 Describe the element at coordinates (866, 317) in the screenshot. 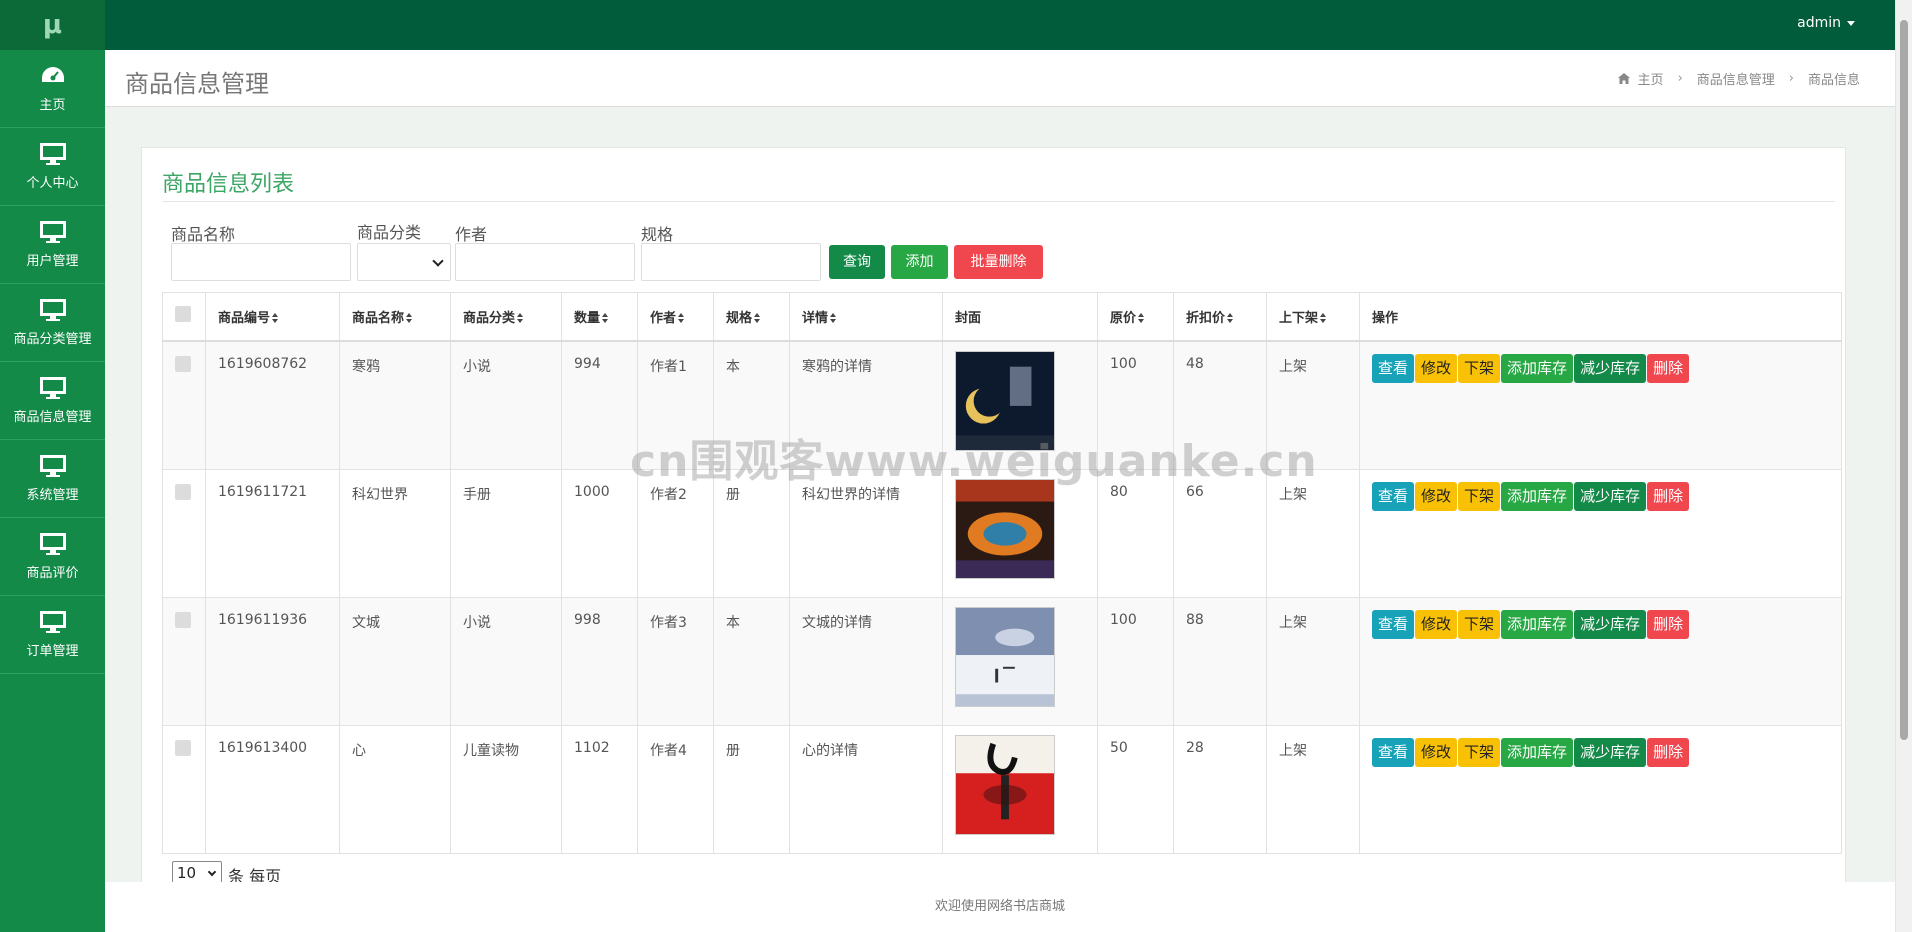

I see `column-header: 详情` at that location.